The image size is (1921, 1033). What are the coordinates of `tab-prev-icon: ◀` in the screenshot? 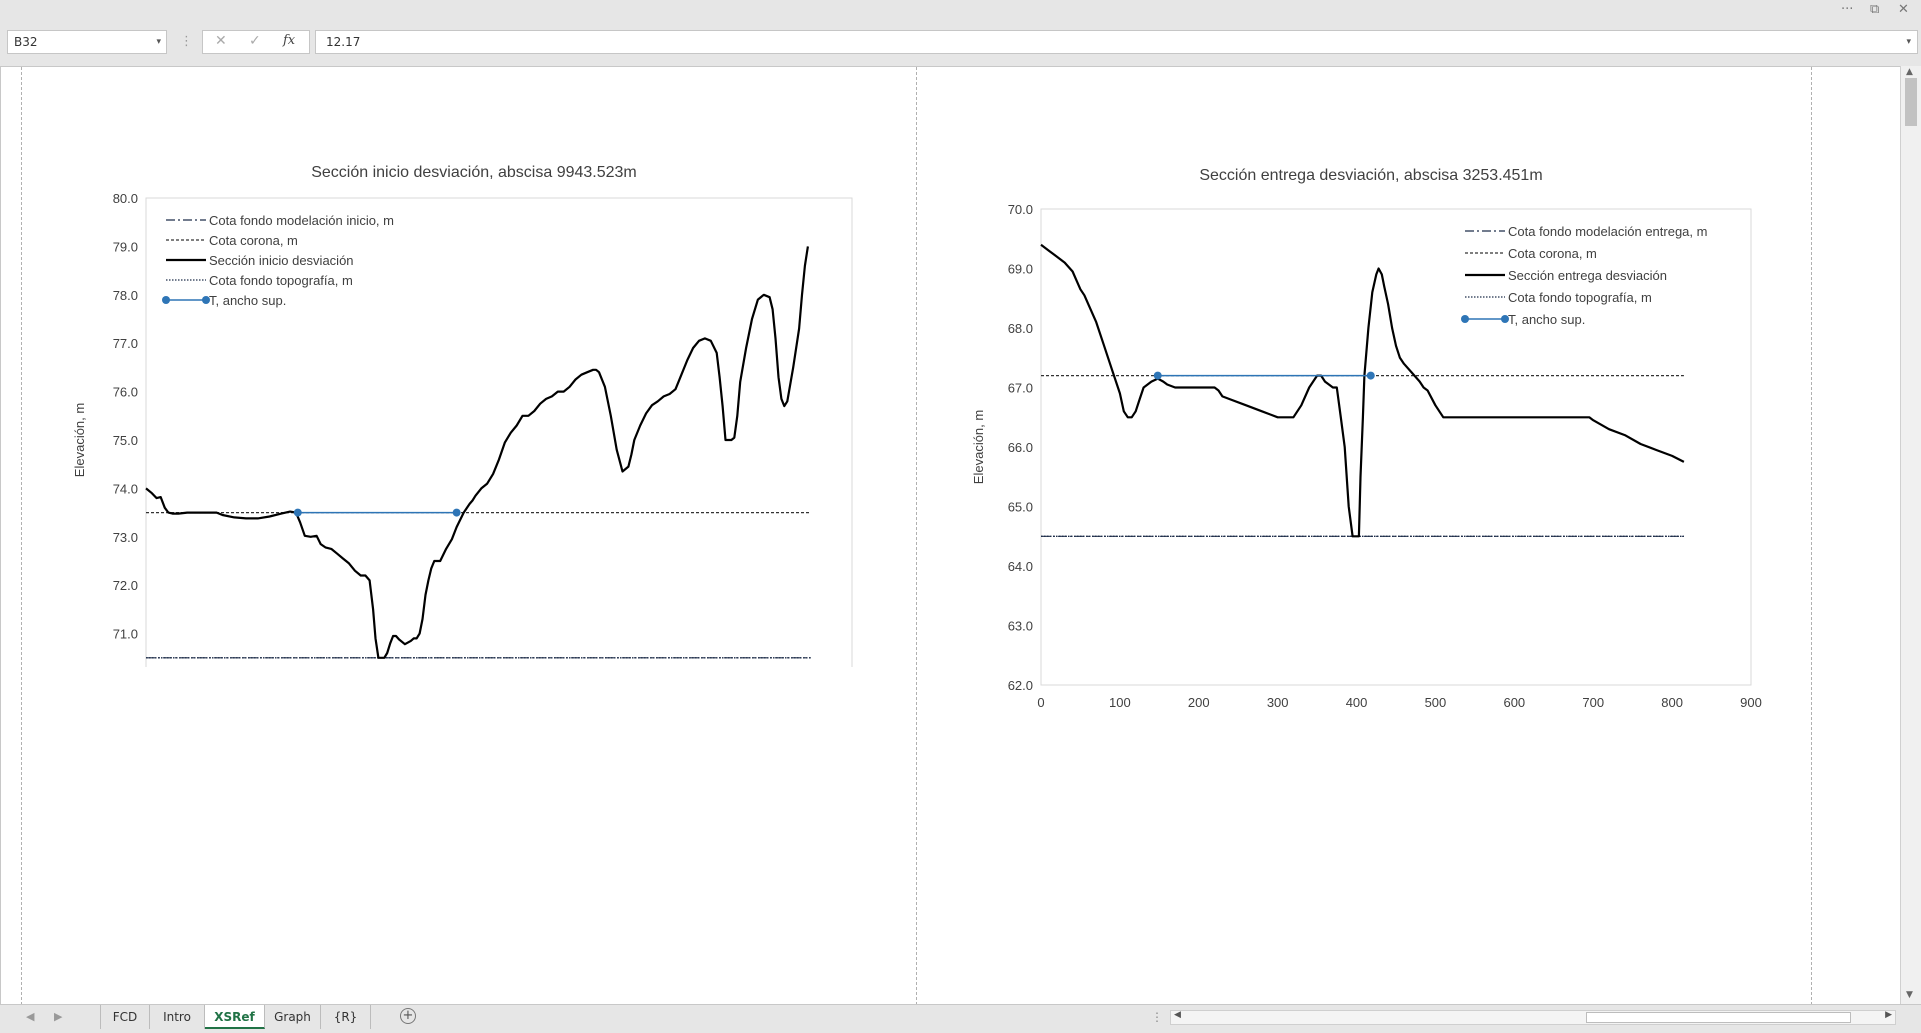 It's located at (30, 1016).